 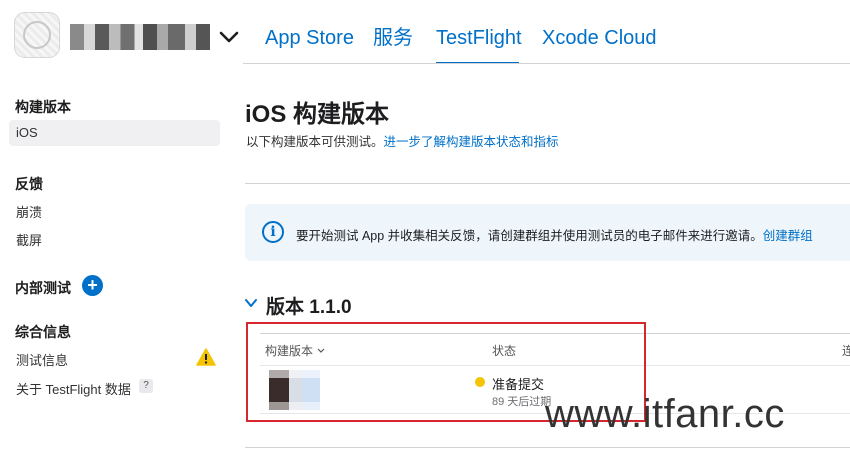 I want to click on header-divider, so click(x=546, y=63).